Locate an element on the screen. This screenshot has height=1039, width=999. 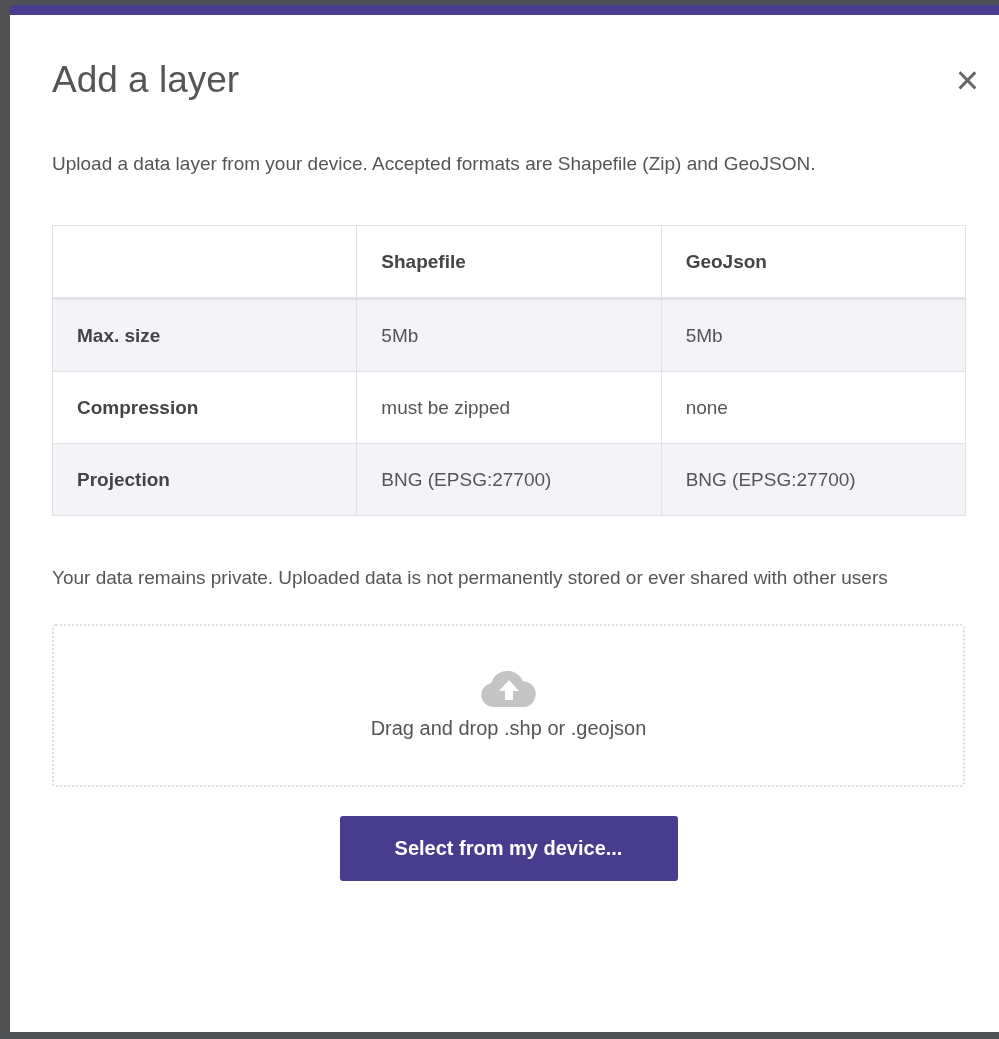
close-button: × is located at coordinates (967, 80).